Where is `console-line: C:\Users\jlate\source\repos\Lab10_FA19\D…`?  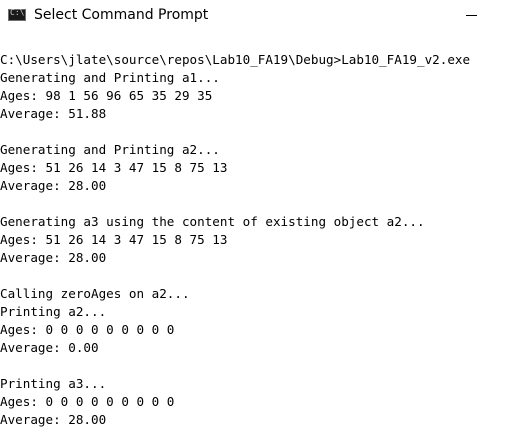
console-line: C:\Users\jlate\source\repos\Lab10_FA19\D… is located at coordinates (235, 59).